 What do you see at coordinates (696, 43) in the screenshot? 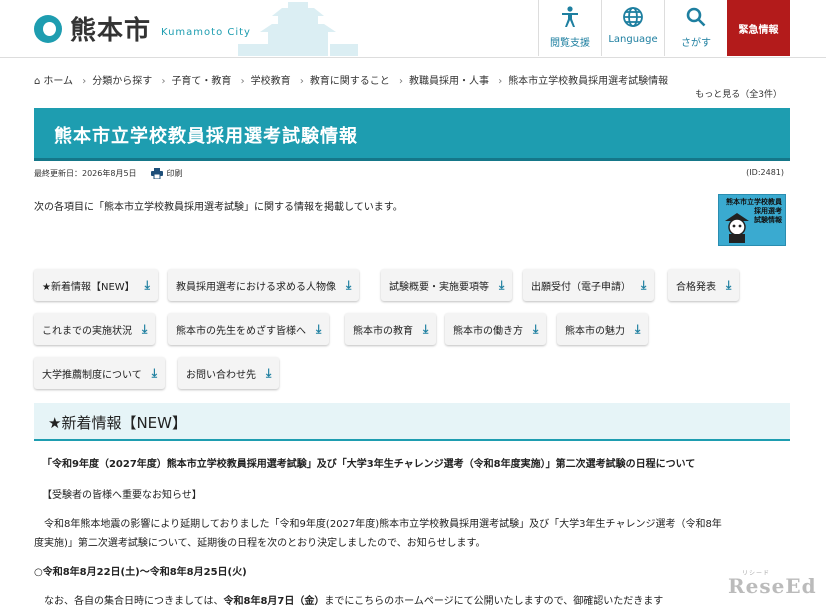
I see `search-label: さがす` at bounding box center [696, 43].